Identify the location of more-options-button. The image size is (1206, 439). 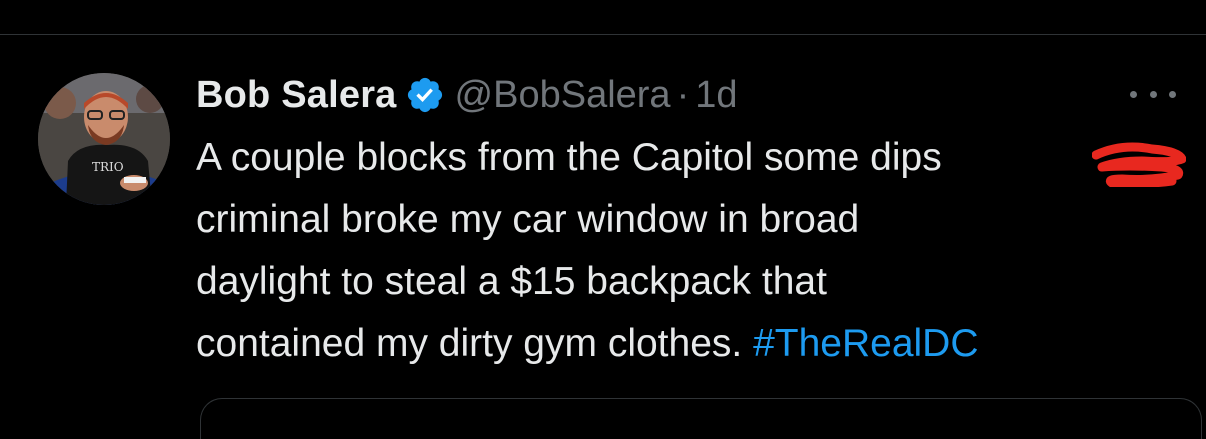
(1153, 94).